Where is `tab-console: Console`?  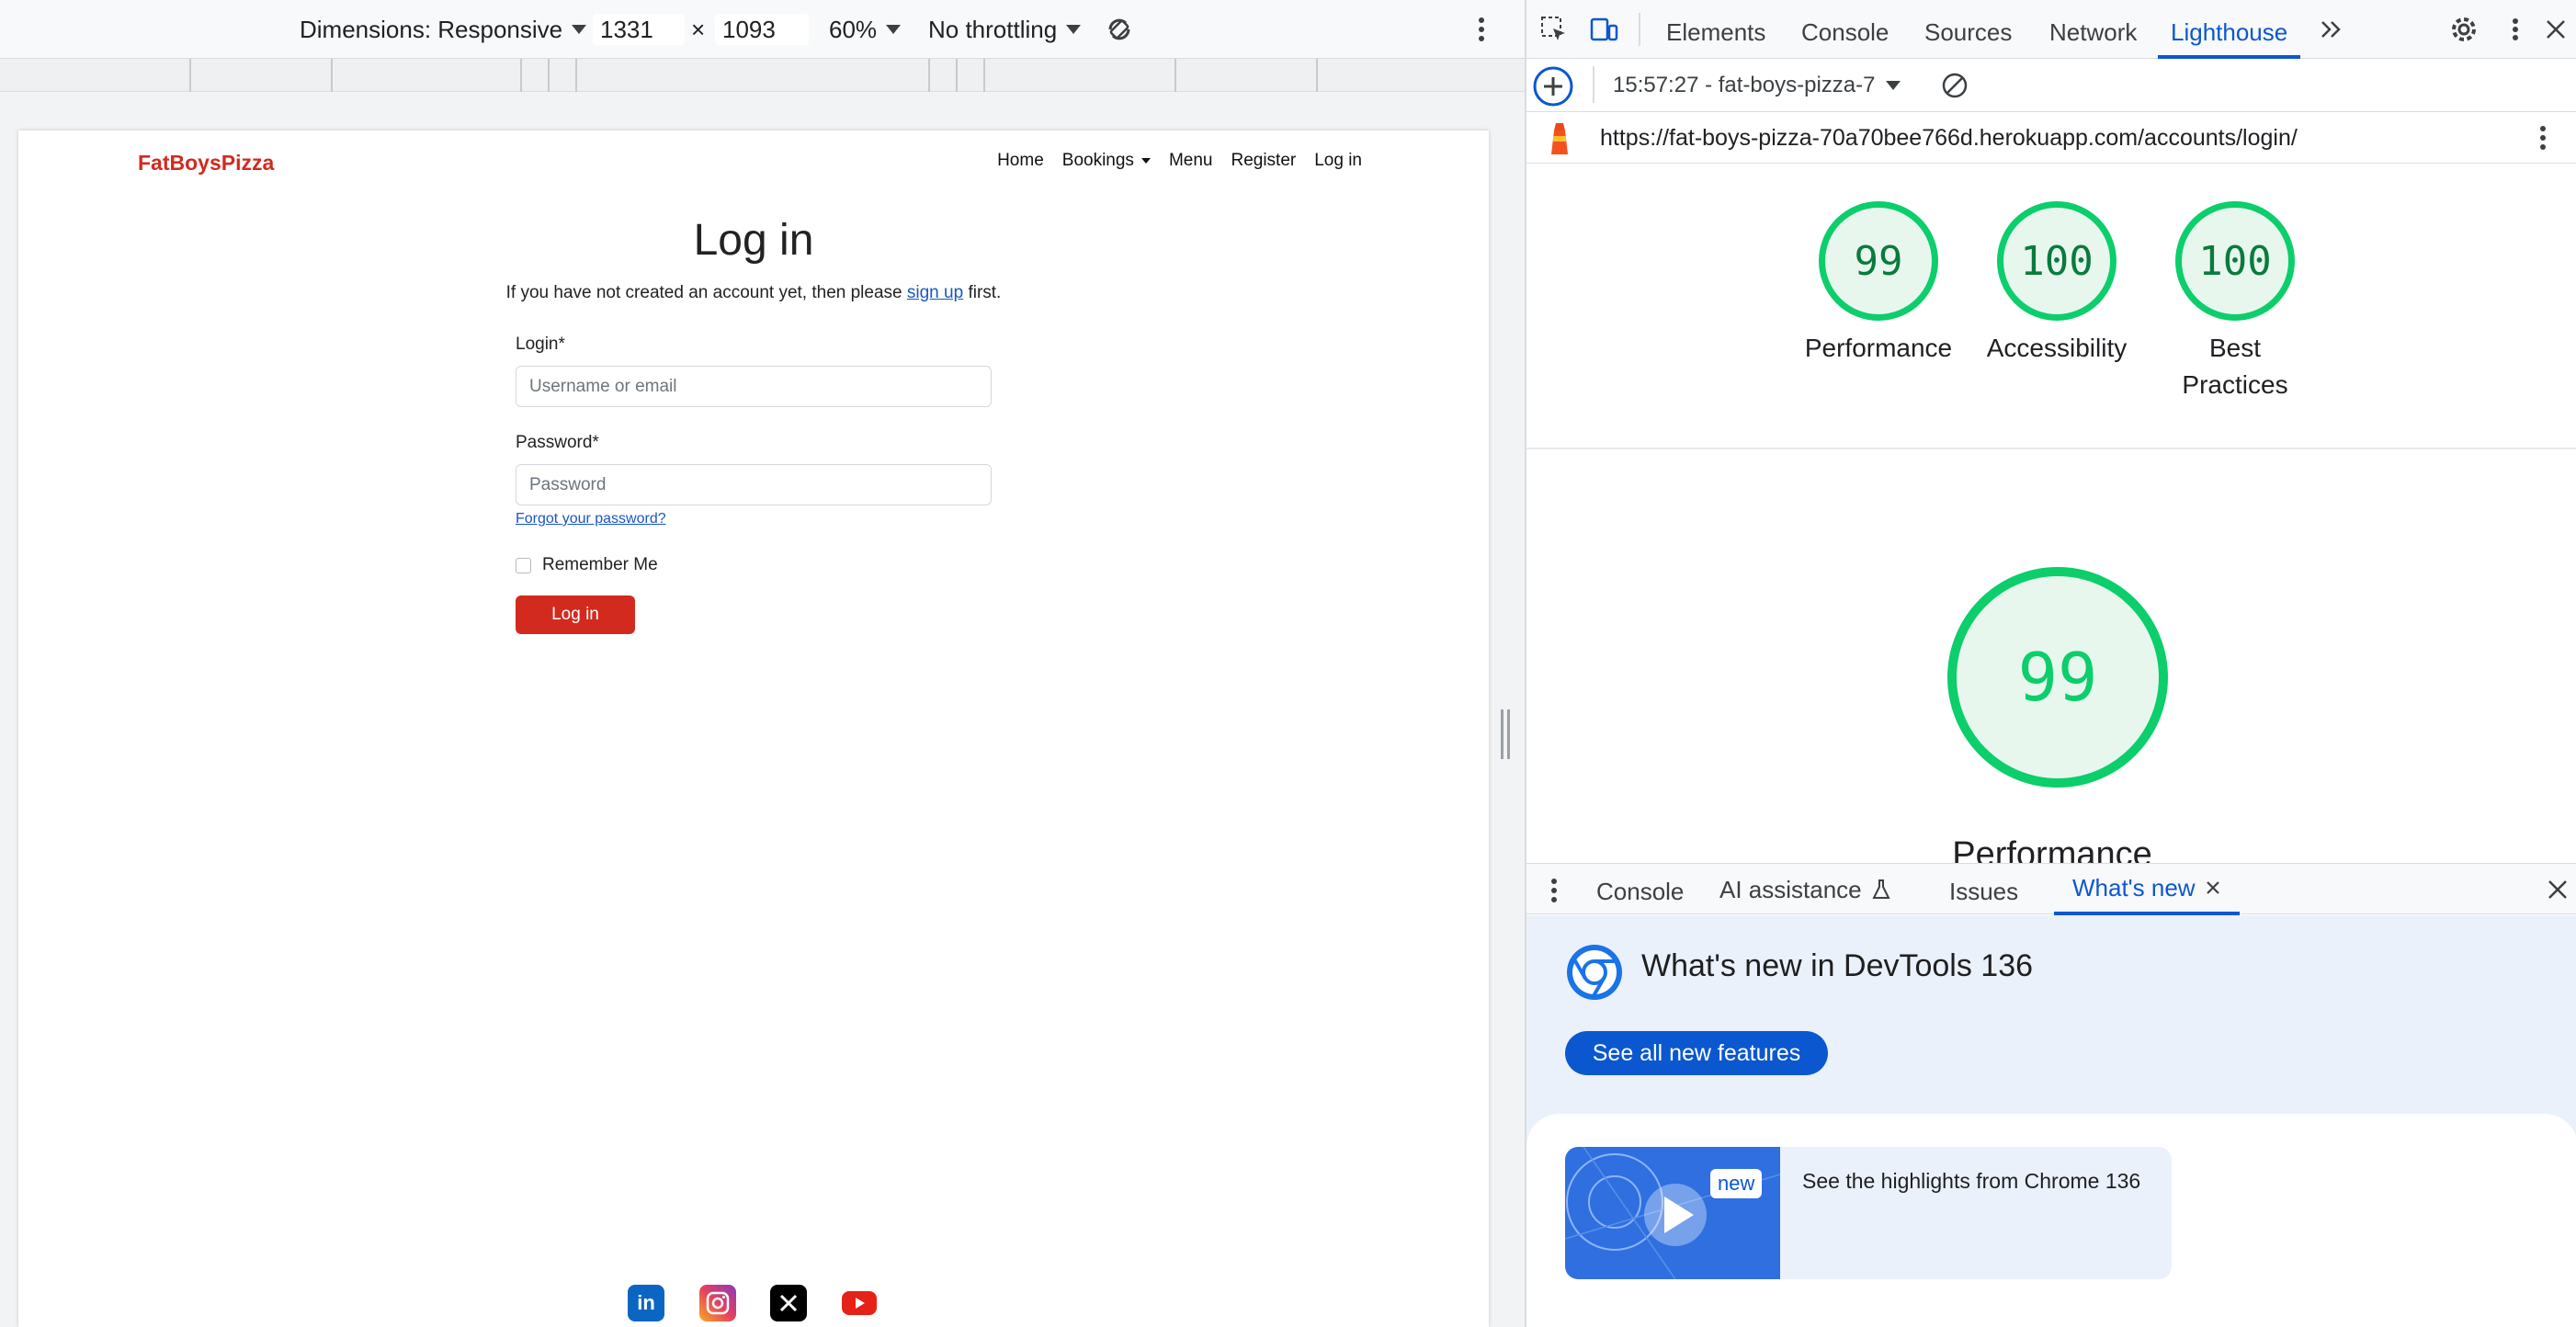
tab-console: Console is located at coordinates (1845, 30).